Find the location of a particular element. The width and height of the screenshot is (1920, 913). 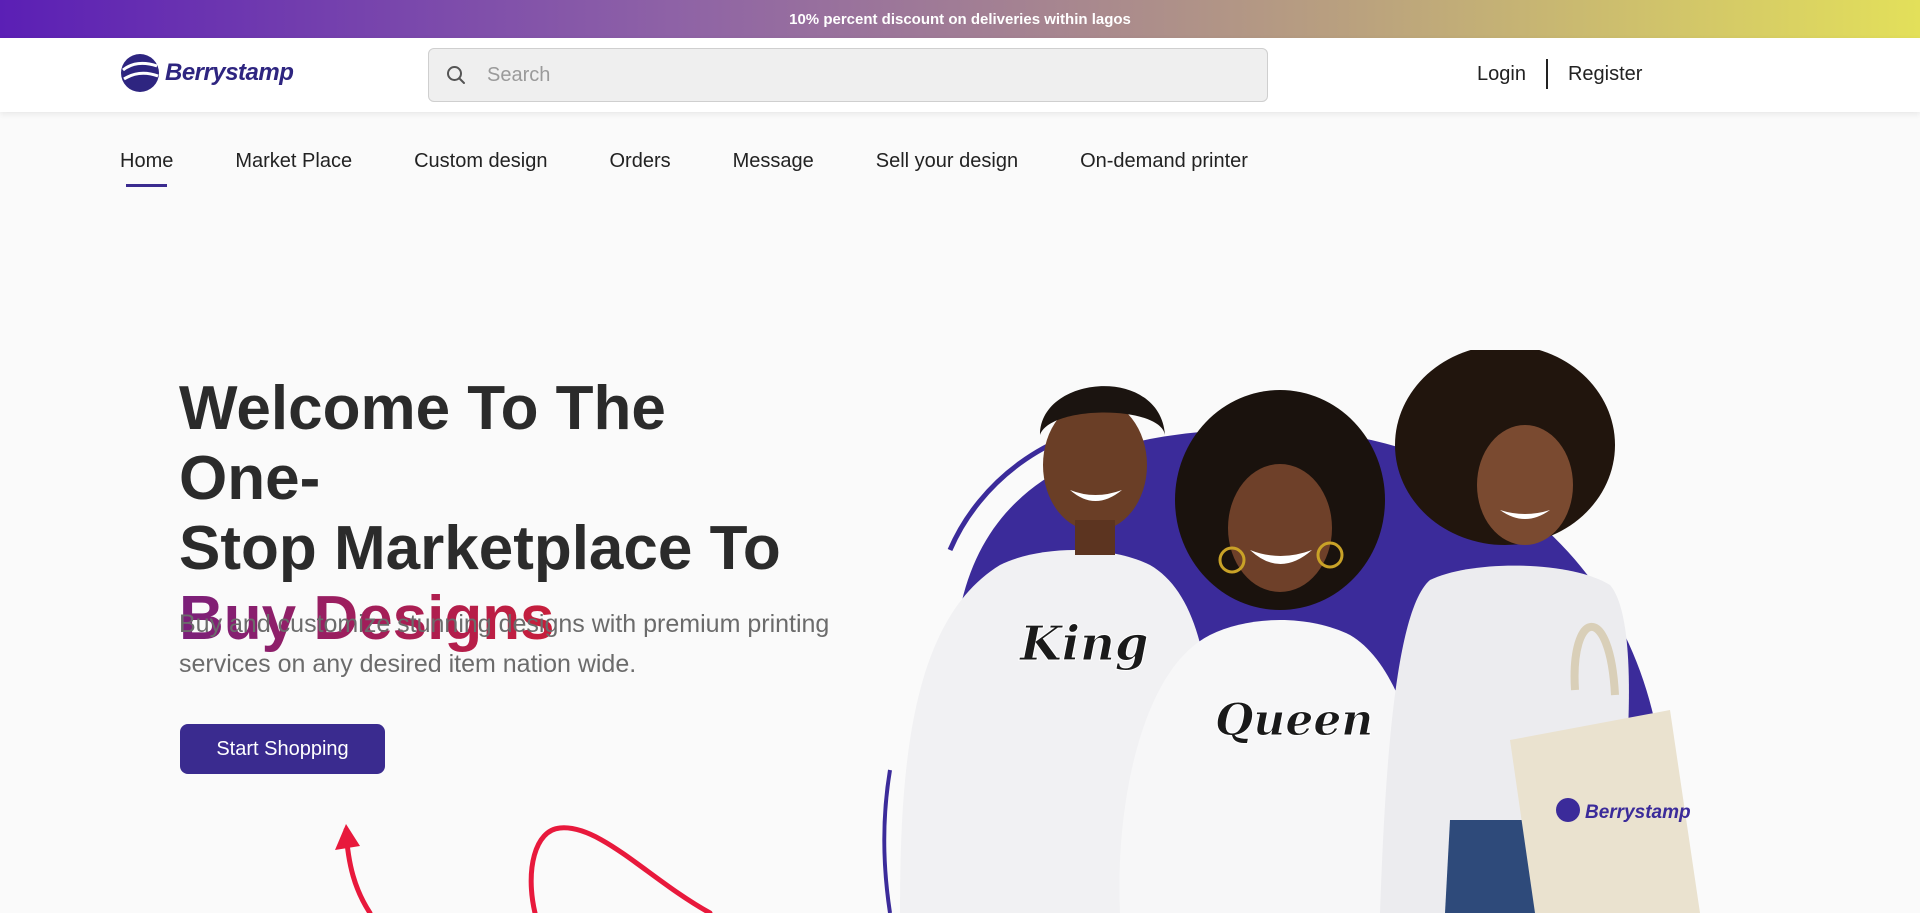

search-bar is located at coordinates (848, 75).